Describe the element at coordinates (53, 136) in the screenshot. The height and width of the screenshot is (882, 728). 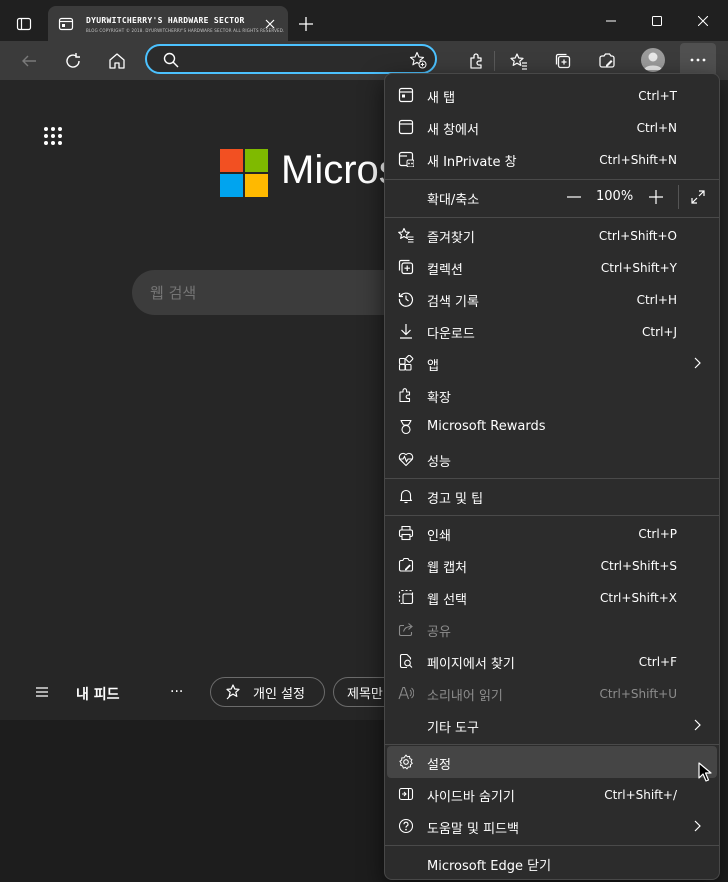
I see `app-launcher-icon` at that location.